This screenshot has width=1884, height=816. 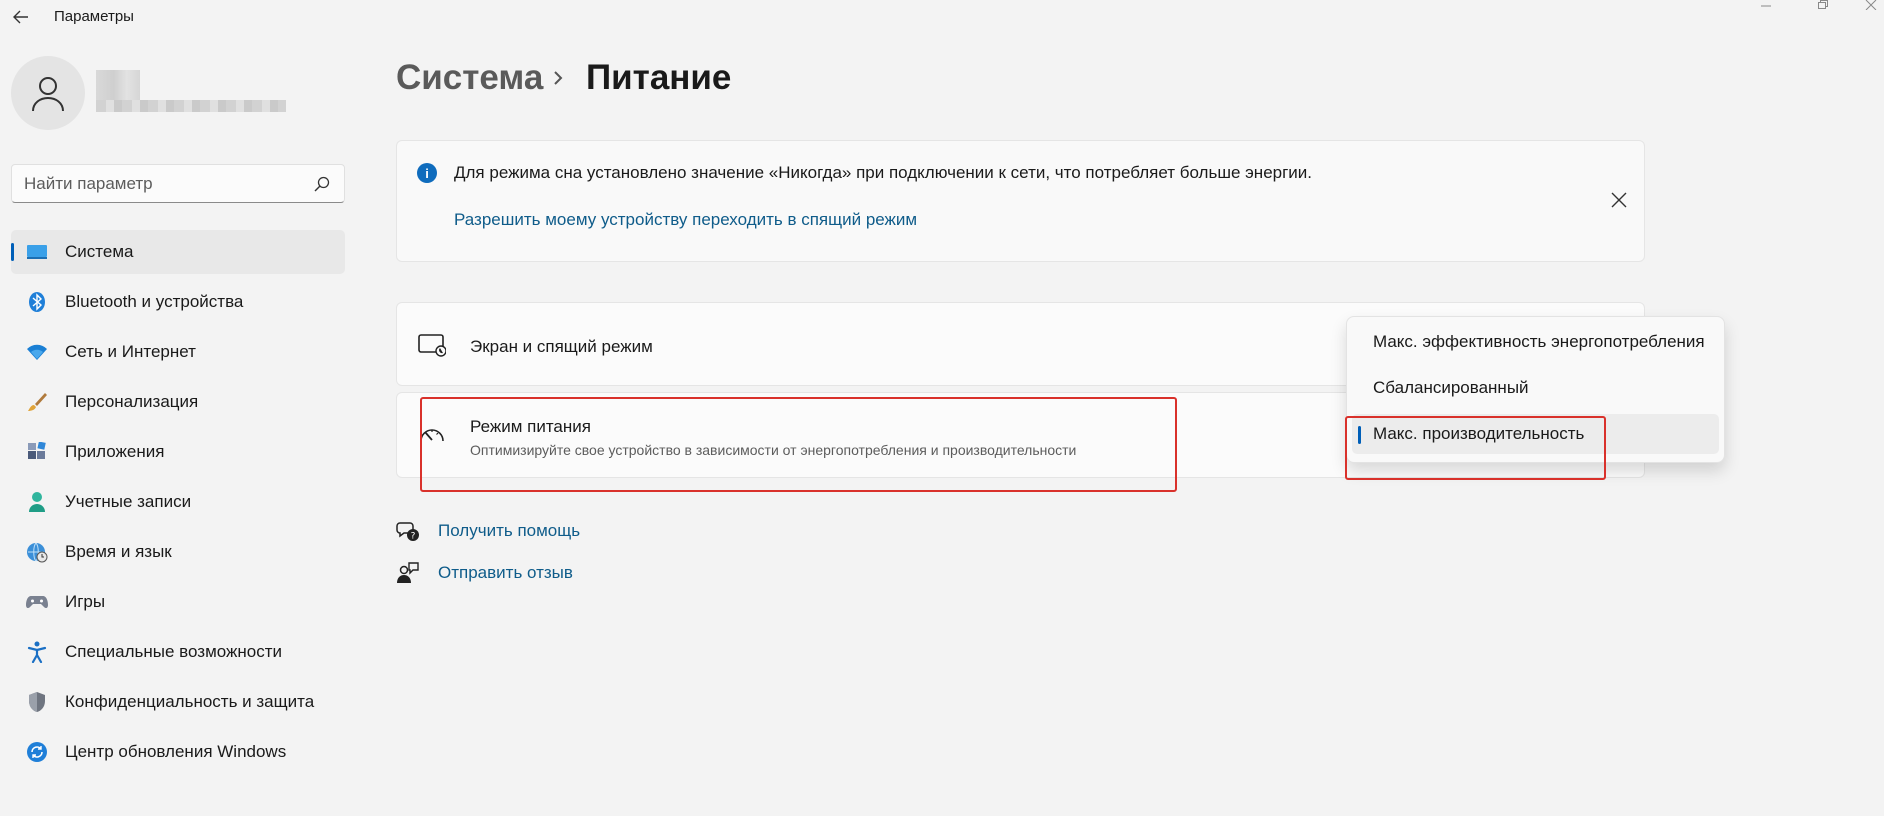 What do you see at coordinates (178, 452) in the screenshot?
I see `sidebar-item-apps: Приложения` at bounding box center [178, 452].